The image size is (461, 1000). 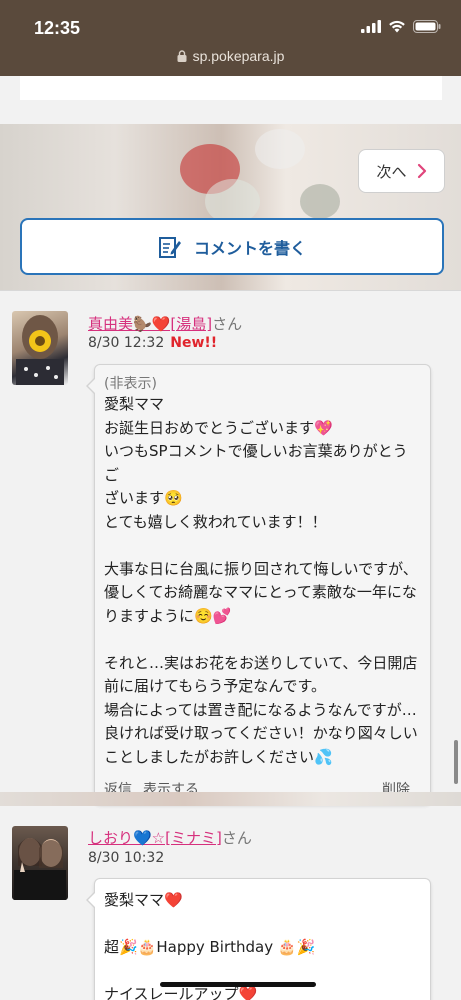 I want to click on home-indicator, so click(x=238, y=984).